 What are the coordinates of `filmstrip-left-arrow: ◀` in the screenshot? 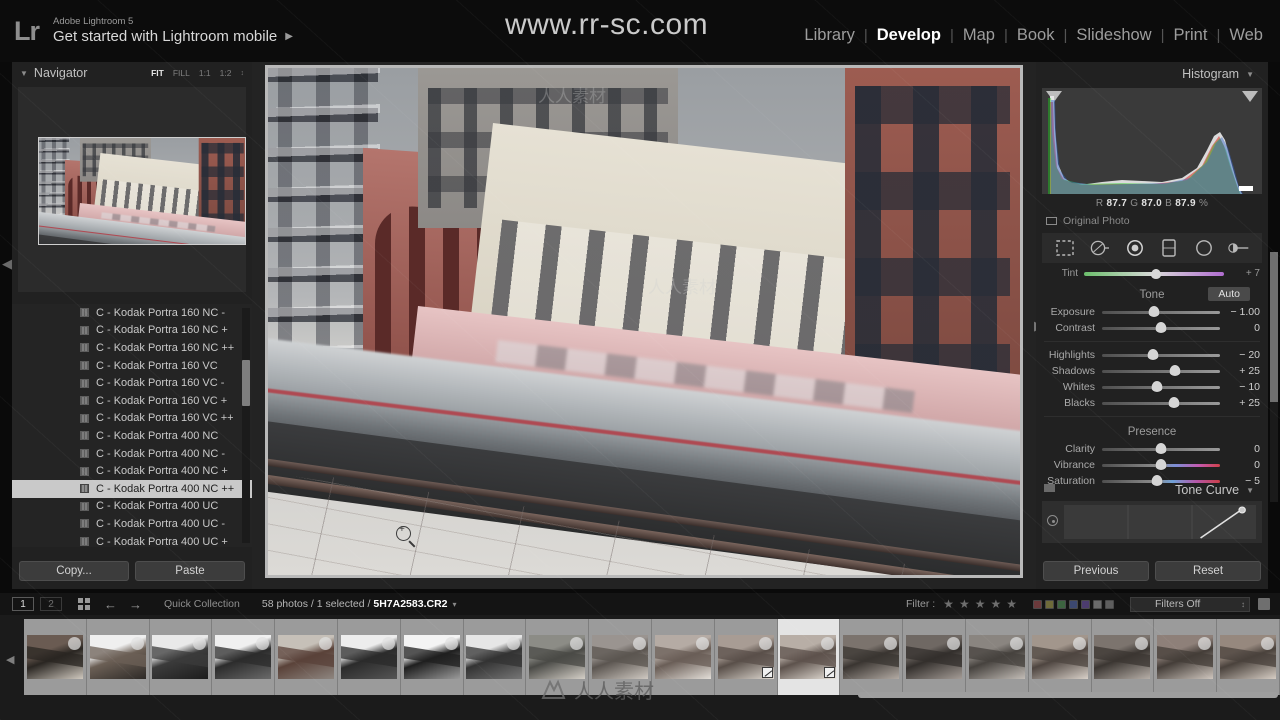 It's located at (10, 659).